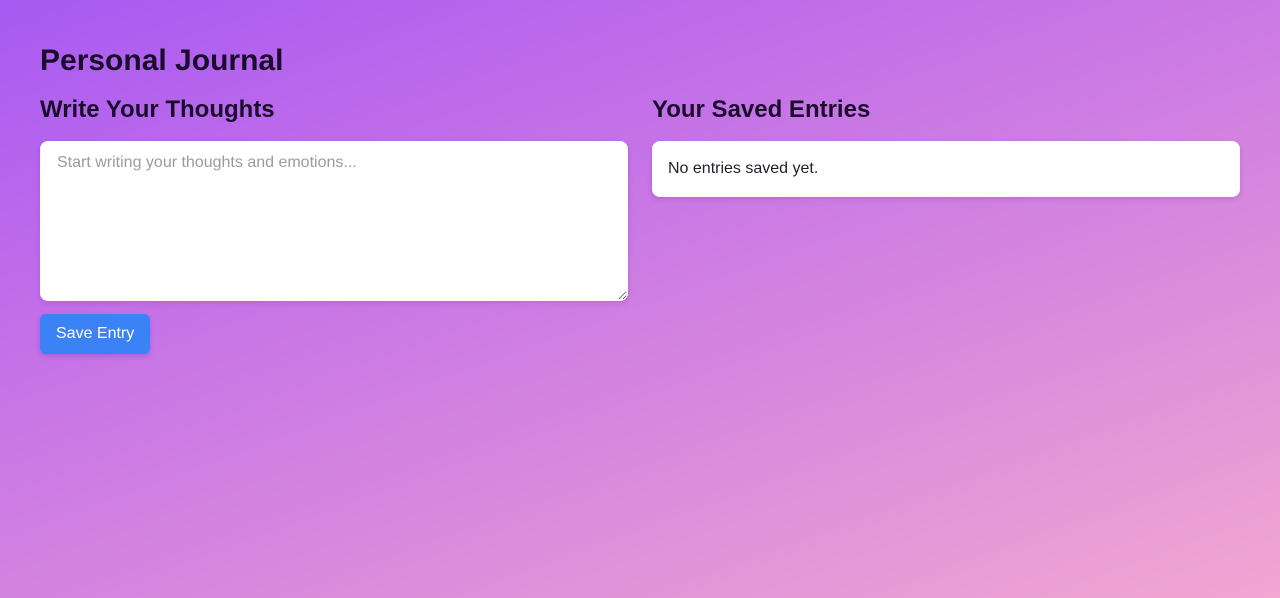 This screenshot has width=1280, height=598. What do you see at coordinates (95, 334) in the screenshot?
I see `save-entry-button: Save Entry` at bounding box center [95, 334].